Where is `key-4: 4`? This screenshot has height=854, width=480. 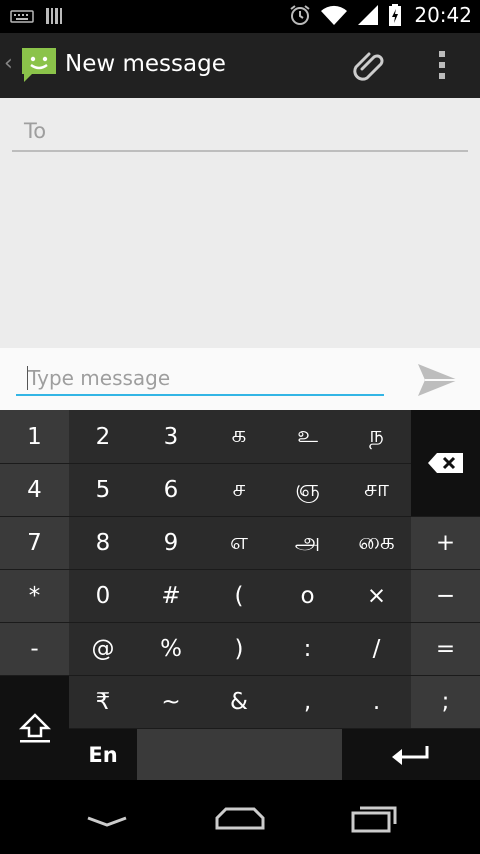
key-4: 4 is located at coordinates (34, 490).